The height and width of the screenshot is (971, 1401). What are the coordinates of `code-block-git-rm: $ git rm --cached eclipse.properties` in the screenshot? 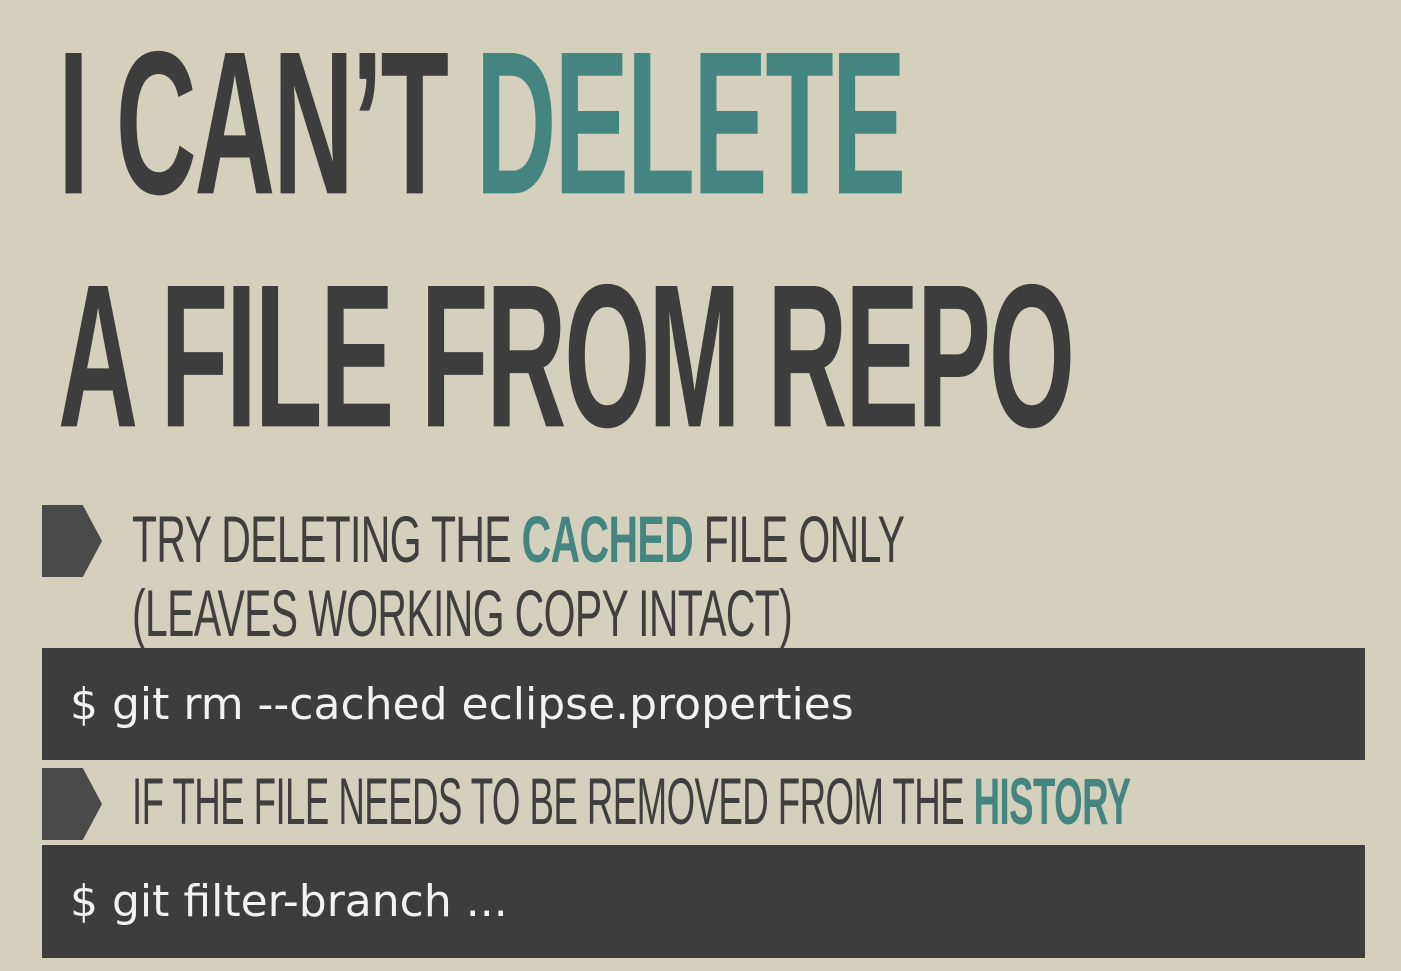 It's located at (703, 704).